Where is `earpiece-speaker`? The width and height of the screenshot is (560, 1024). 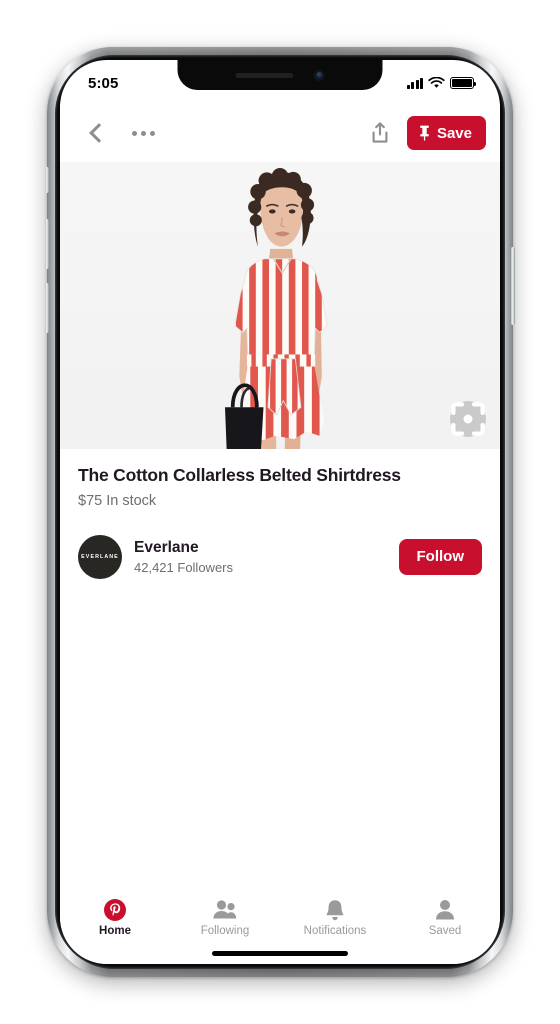 earpiece-speaker is located at coordinates (264, 75).